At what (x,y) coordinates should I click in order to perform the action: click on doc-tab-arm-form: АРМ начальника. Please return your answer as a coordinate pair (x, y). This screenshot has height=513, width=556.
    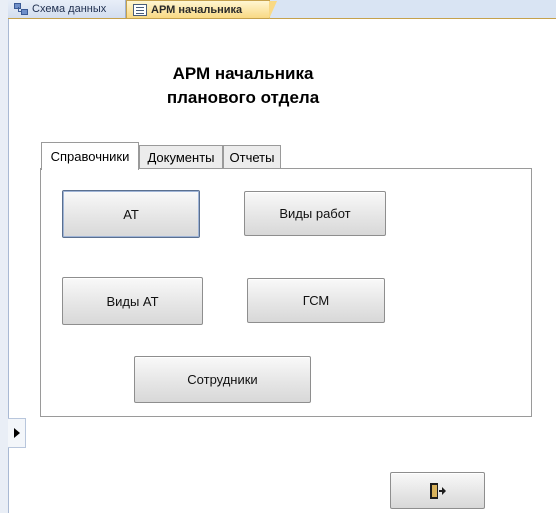
    Looking at the image, I should click on (201, 9).